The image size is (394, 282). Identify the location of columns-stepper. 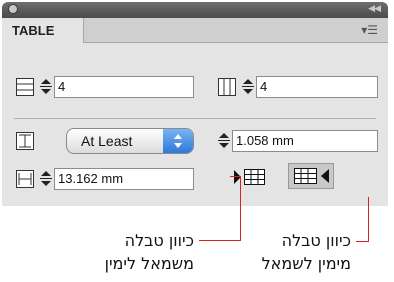
(248, 87).